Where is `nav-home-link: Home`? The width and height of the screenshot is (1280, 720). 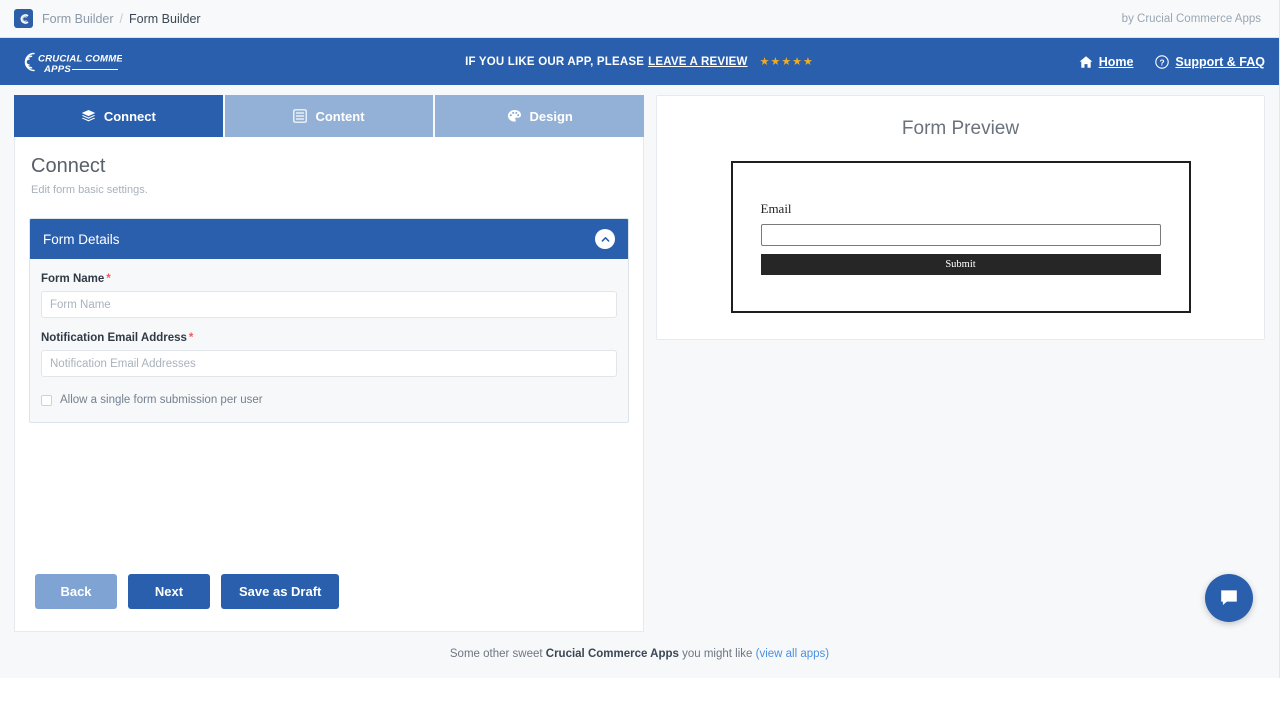
nav-home-link: Home is located at coordinates (1106, 61).